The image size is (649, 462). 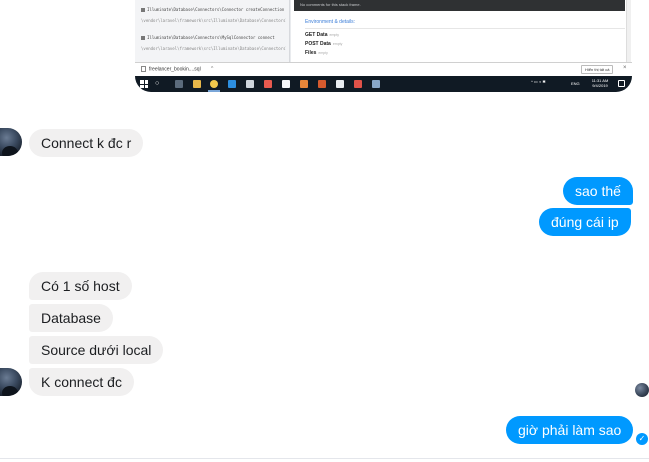 I want to click on file-icon, so click(x=143, y=69).